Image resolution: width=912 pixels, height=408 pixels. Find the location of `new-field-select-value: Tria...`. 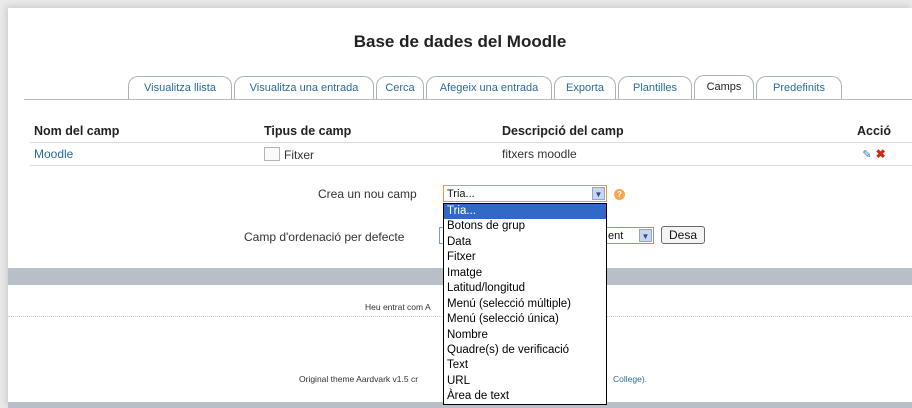

new-field-select-value: Tria... is located at coordinates (461, 194).